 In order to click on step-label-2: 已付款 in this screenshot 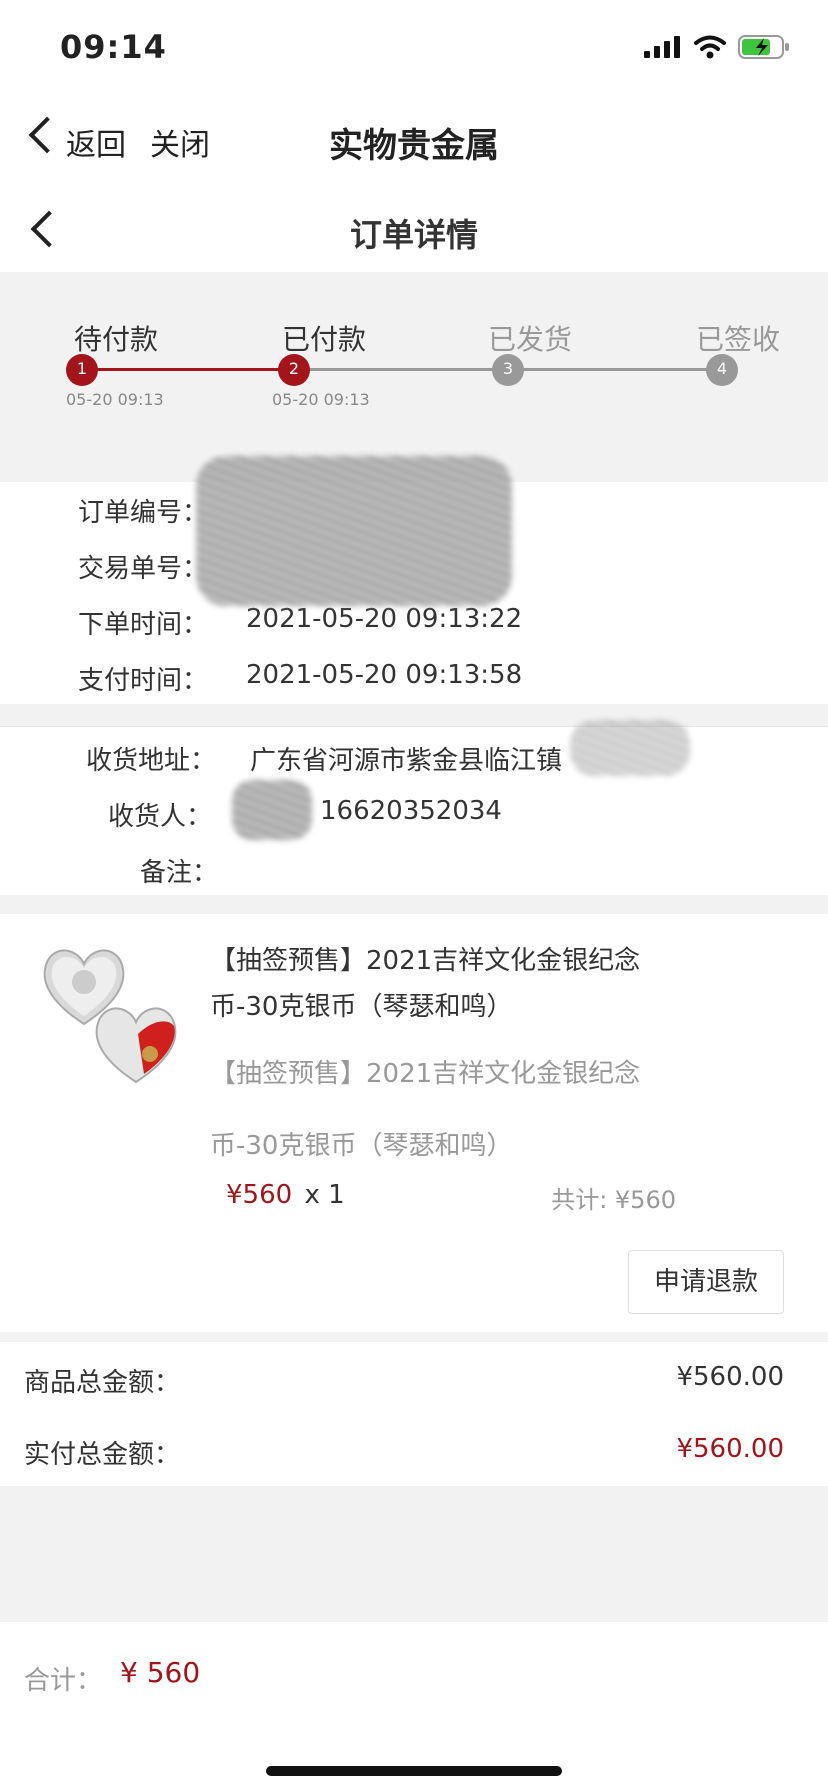, I will do `click(324, 339)`.